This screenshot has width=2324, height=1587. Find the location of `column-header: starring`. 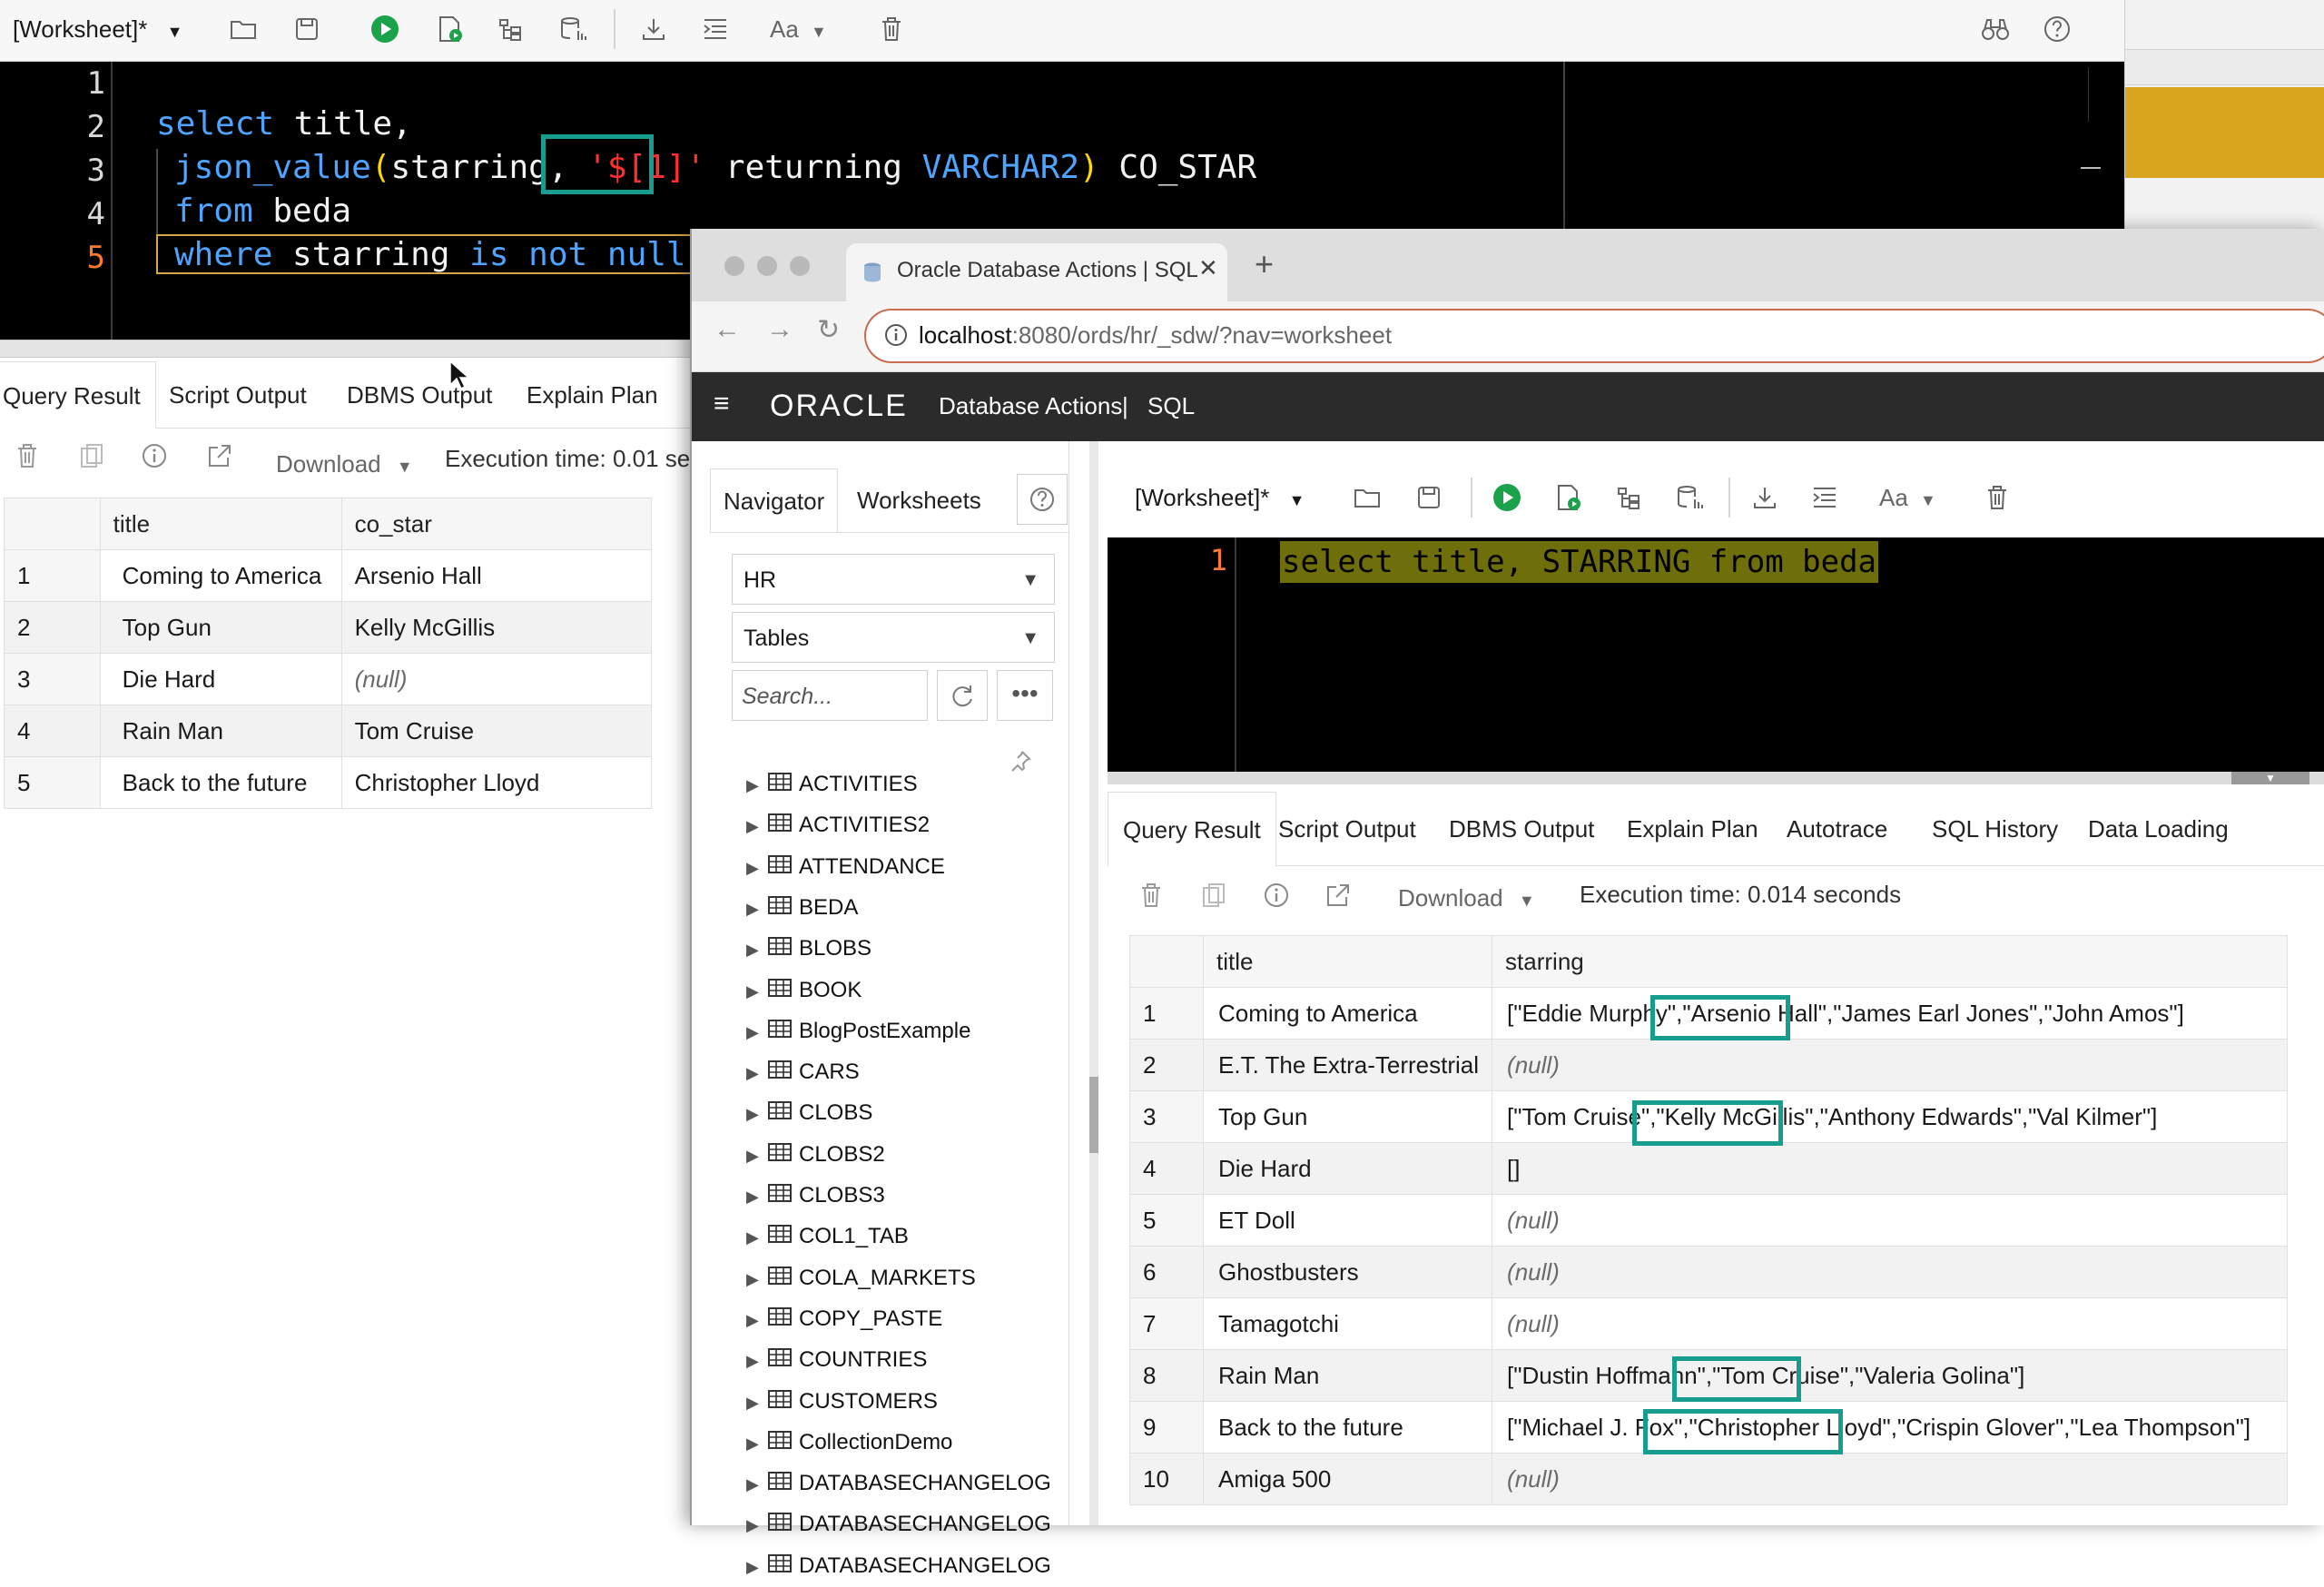

column-header: starring is located at coordinates (1890, 961).